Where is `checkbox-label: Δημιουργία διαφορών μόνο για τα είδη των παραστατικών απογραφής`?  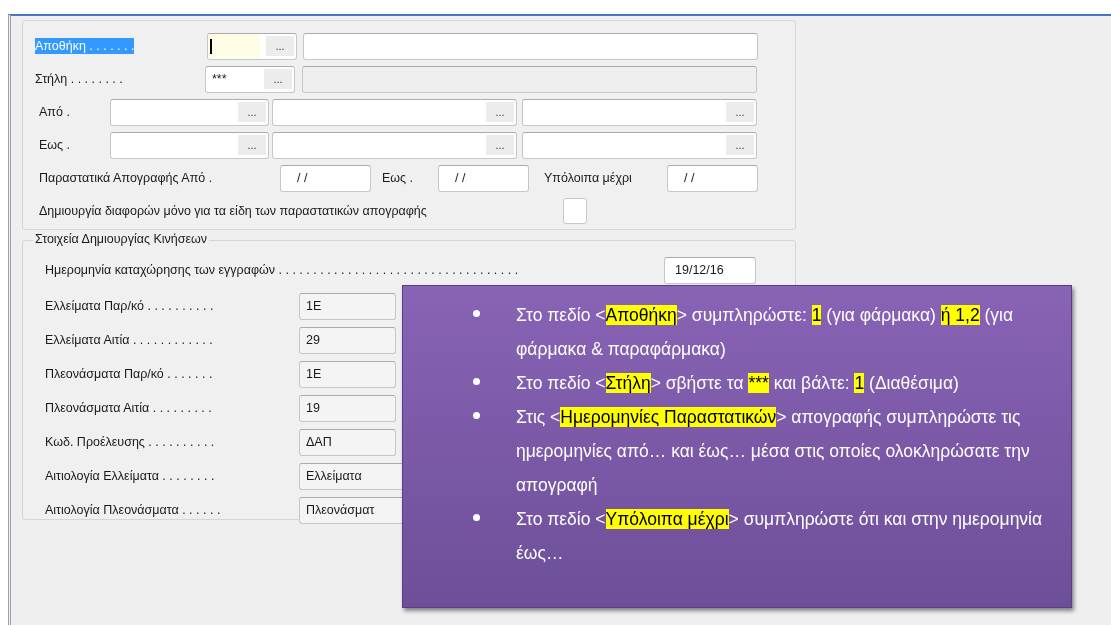 checkbox-label: Δημιουργία διαφορών μόνο για τα είδη των παραστατικών απογραφής is located at coordinates (233, 211).